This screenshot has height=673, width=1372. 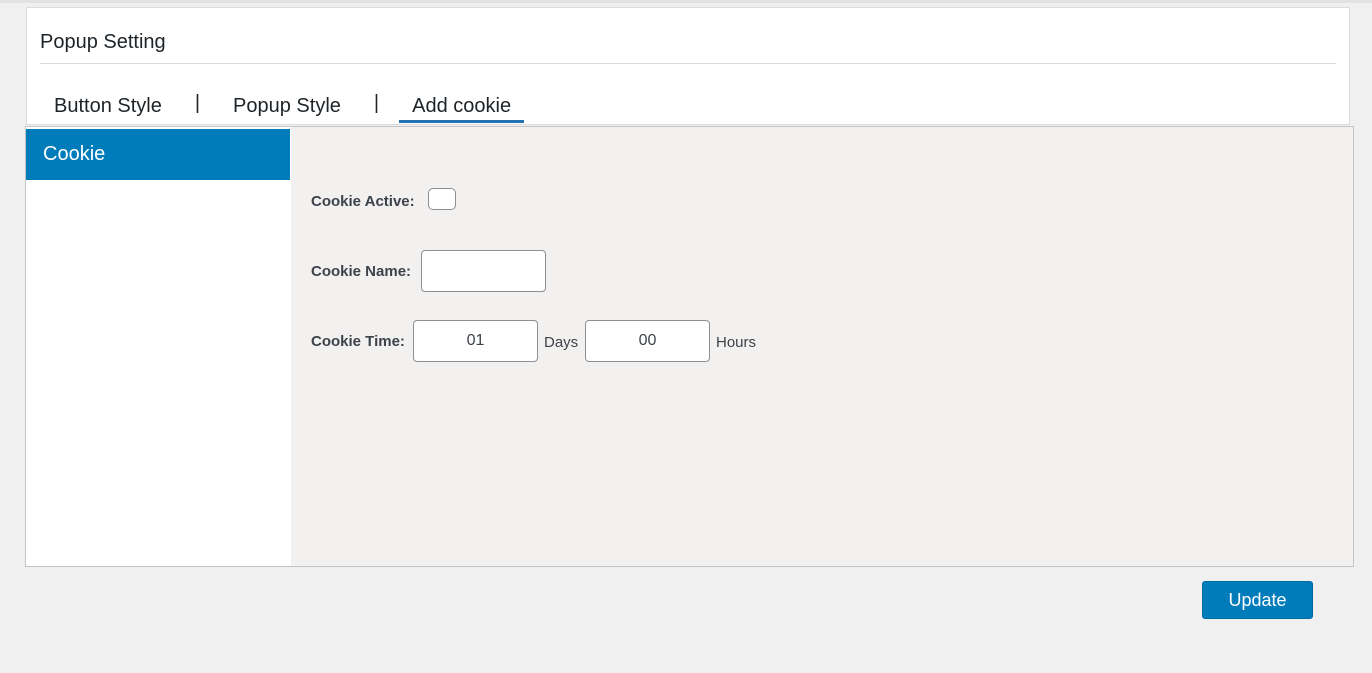 What do you see at coordinates (358, 341) in the screenshot?
I see `cookie-time-label: Cookie Time:` at bounding box center [358, 341].